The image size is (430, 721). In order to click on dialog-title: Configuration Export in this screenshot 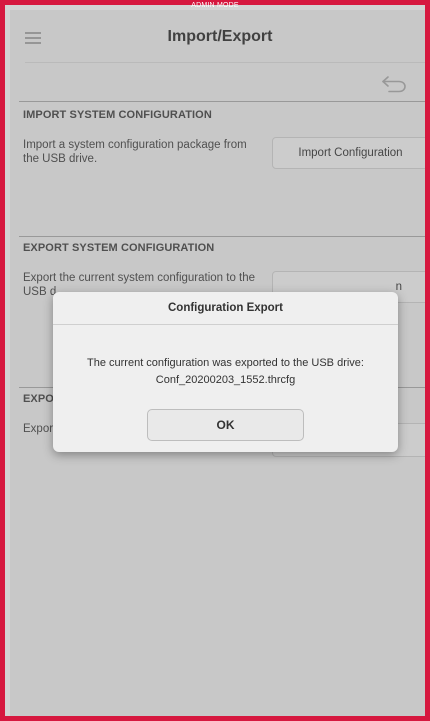, I will do `click(225, 308)`.